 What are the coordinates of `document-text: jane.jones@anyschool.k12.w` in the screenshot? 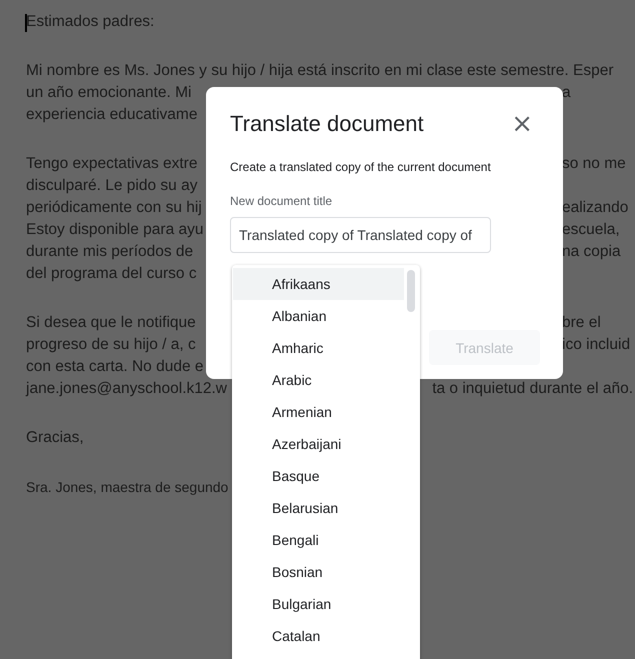 It's located at (126, 389).